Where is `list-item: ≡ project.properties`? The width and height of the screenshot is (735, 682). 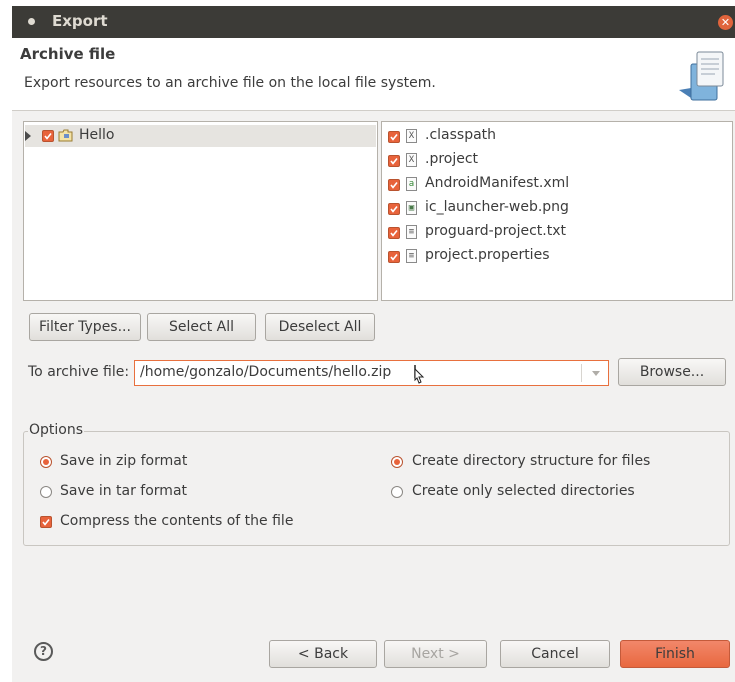 list-item: ≡ project.properties is located at coordinates (518, 257).